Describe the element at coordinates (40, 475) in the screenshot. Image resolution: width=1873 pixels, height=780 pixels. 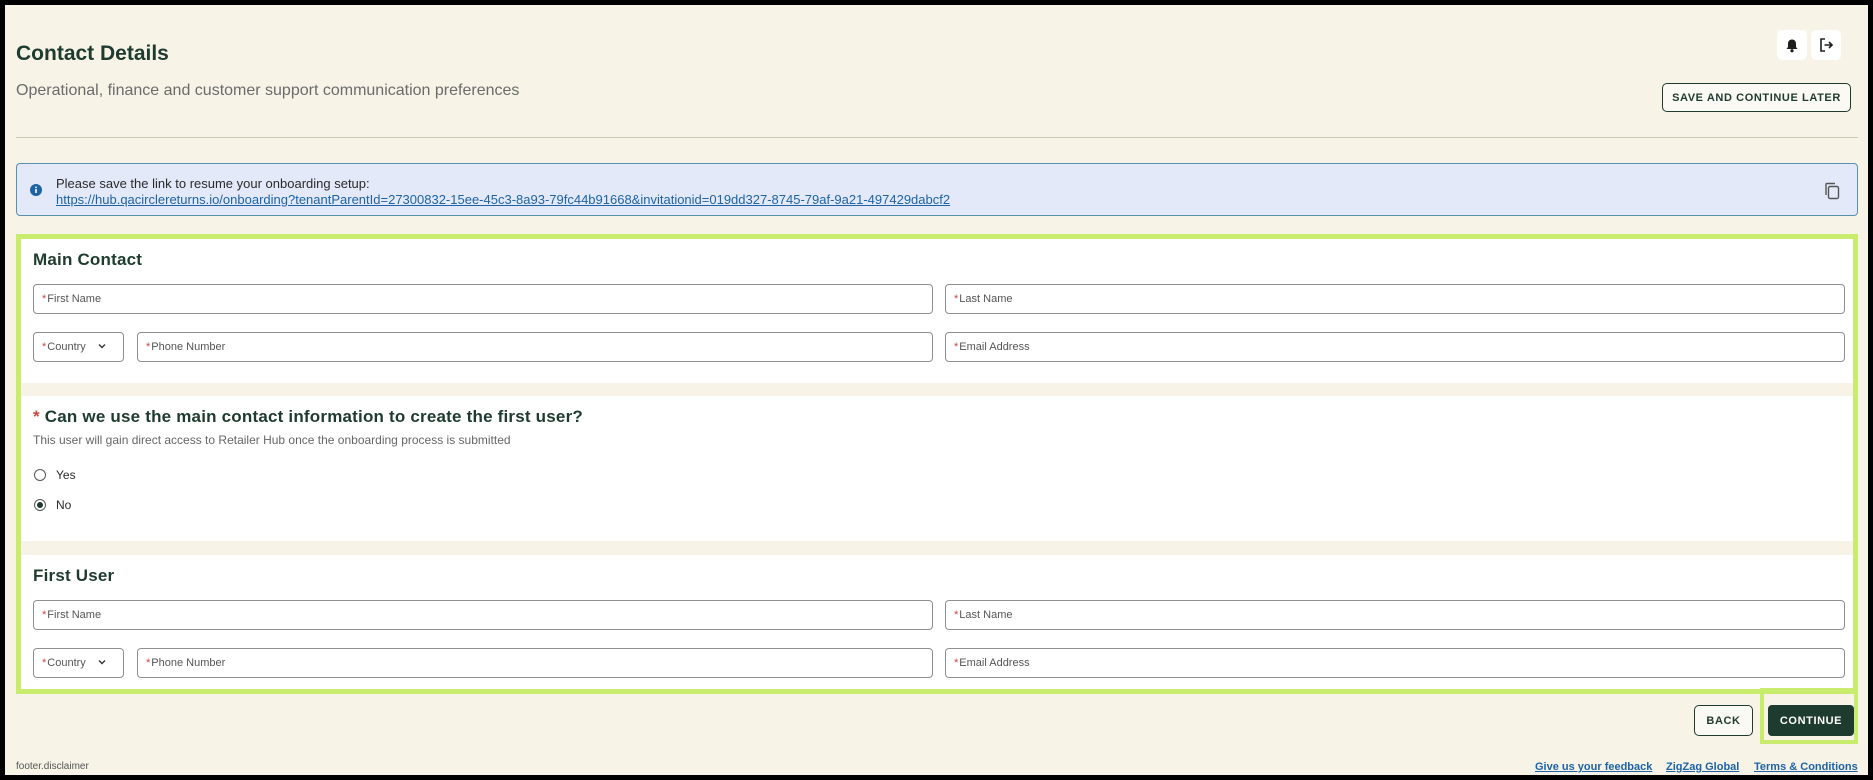
I see `radio-button` at that location.